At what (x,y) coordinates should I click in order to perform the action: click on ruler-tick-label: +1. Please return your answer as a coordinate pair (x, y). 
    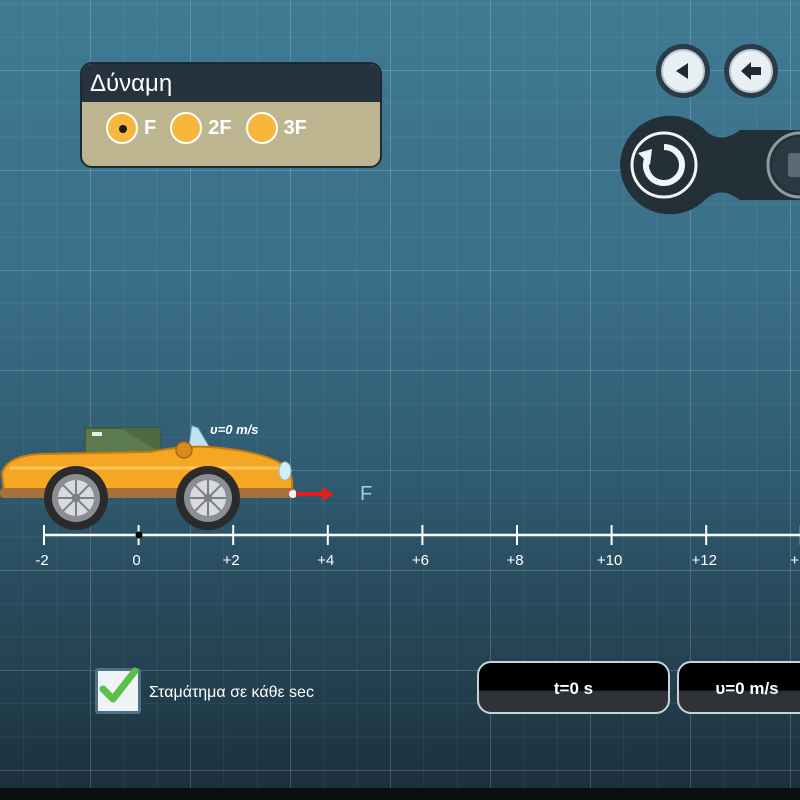
    Looking at the image, I should click on (795, 560).